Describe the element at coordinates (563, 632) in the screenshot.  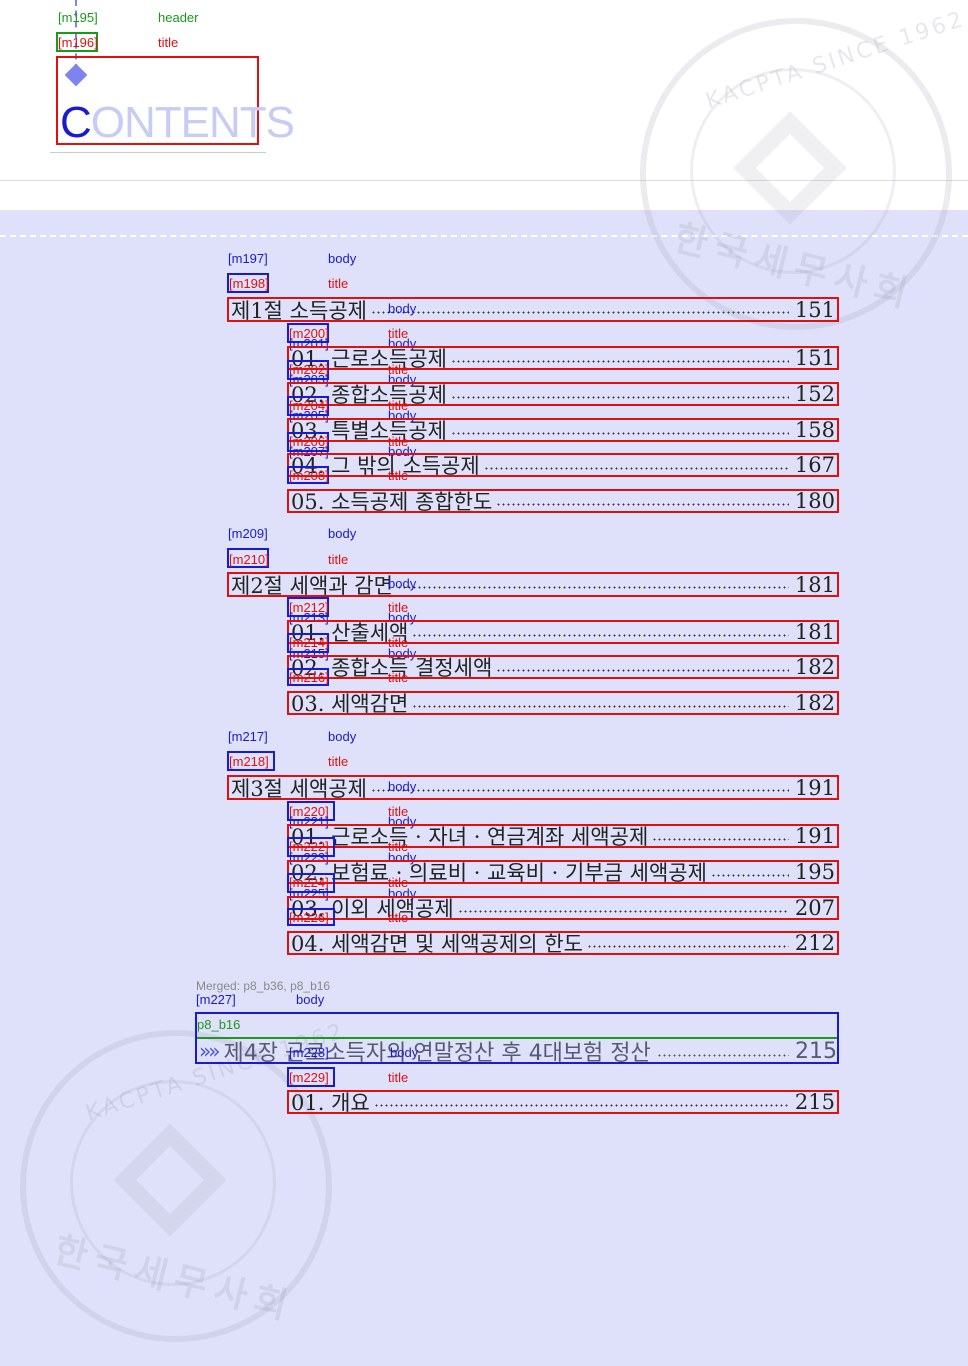
I see `toc-entry: 01. 산출세액 181` at that location.